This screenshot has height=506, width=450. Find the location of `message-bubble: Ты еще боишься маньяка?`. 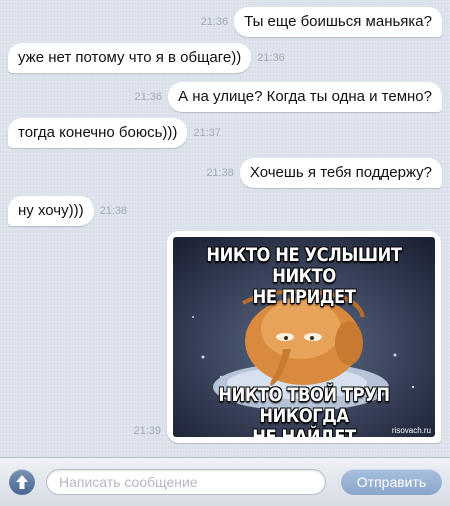

message-bubble: Ты еще боишься маньяка? is located at coordinates (338, 22).